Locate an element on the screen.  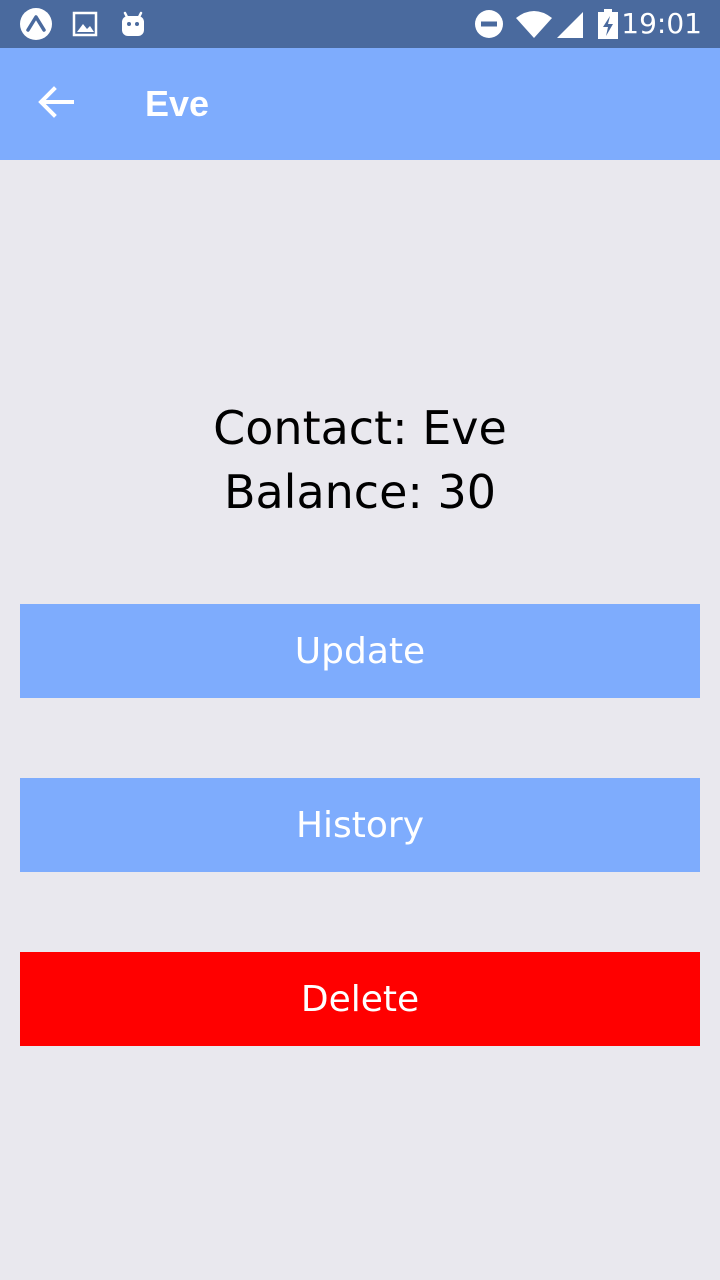
cell-signal-icon is located at coordinates (569, 24).